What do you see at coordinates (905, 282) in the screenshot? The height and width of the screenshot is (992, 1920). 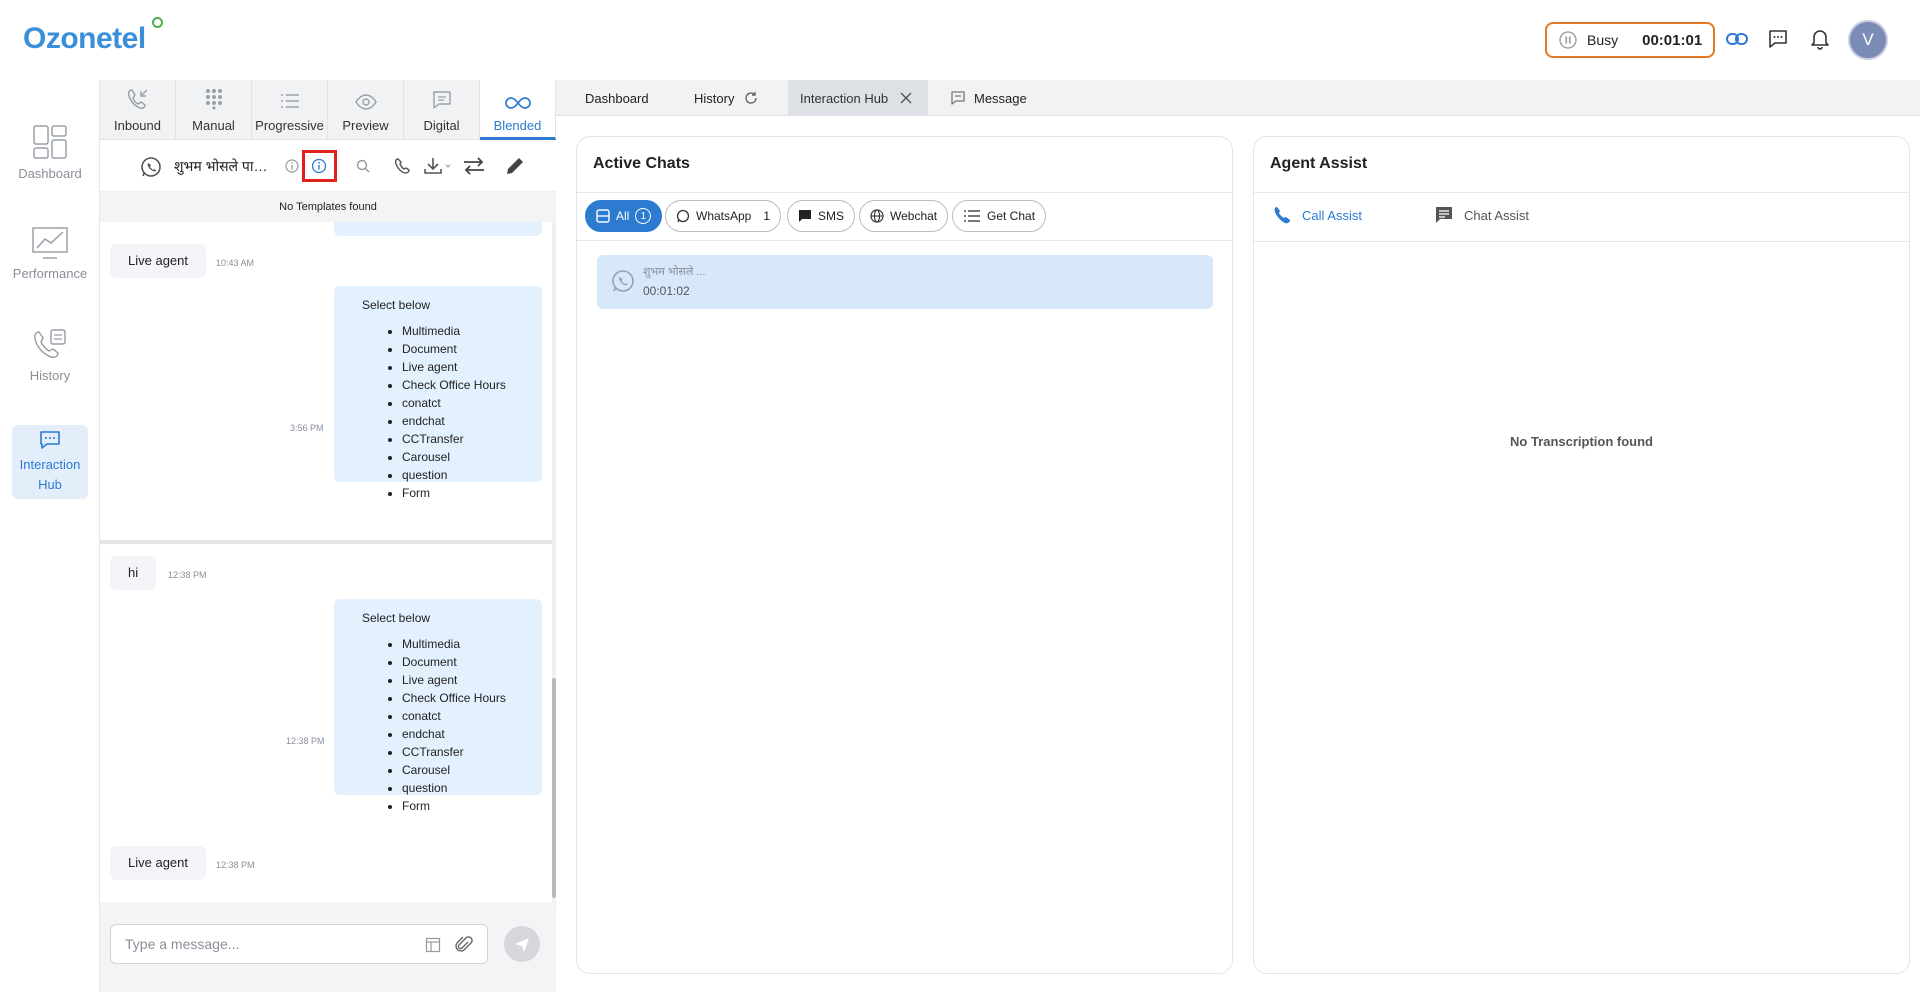 I see `active-chat-item: शुभम भोसले ... 00:01:02` at bounding box center [905, 282].